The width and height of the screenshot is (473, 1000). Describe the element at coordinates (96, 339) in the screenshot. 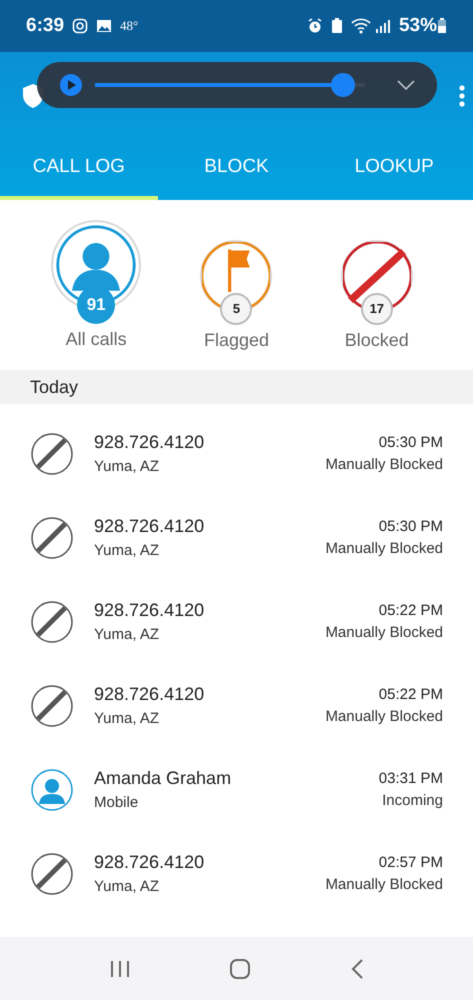

I see `filter-label: All calls` at that location.